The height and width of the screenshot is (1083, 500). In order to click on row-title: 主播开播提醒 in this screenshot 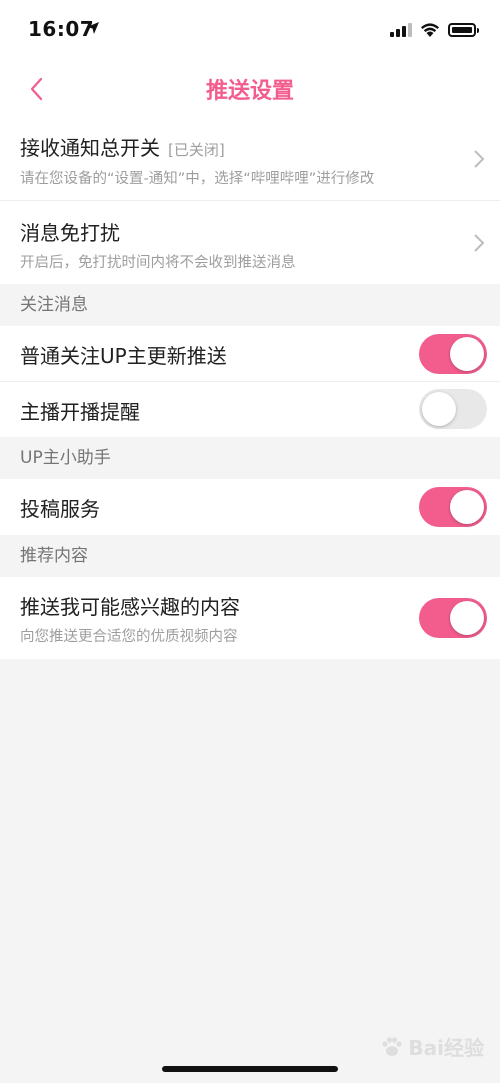, I will do `click(80, 412)`.